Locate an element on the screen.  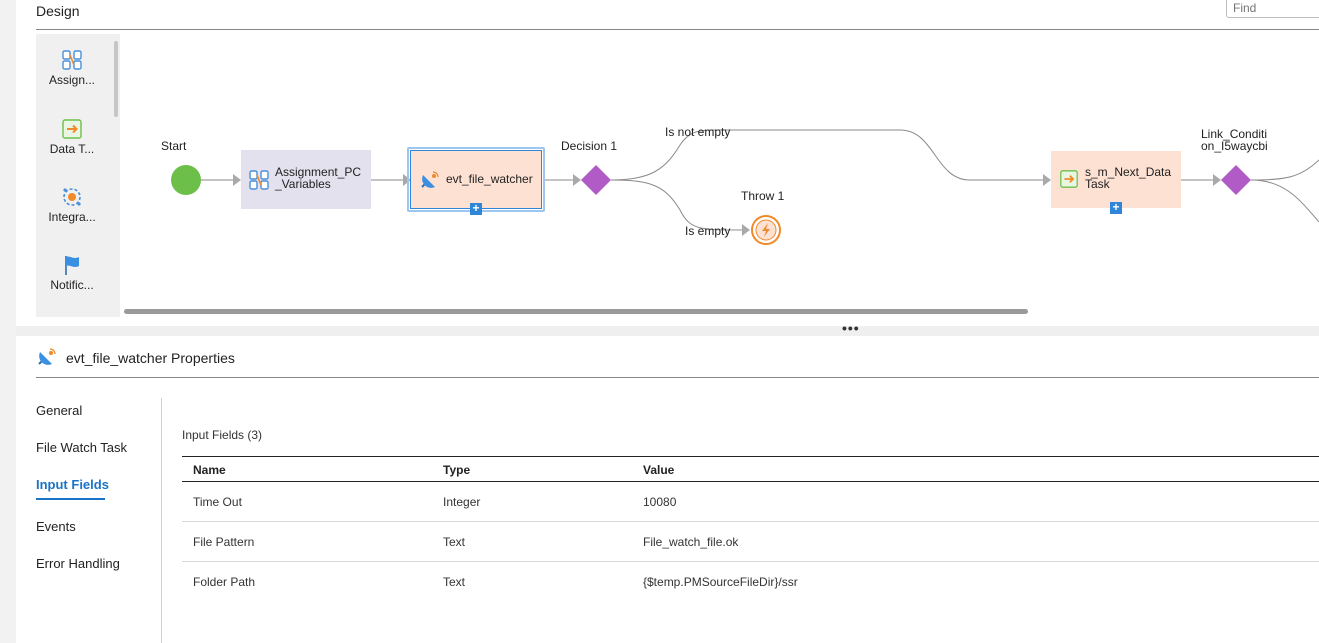
field-value: 10080 is located at coordinates (659, 502).